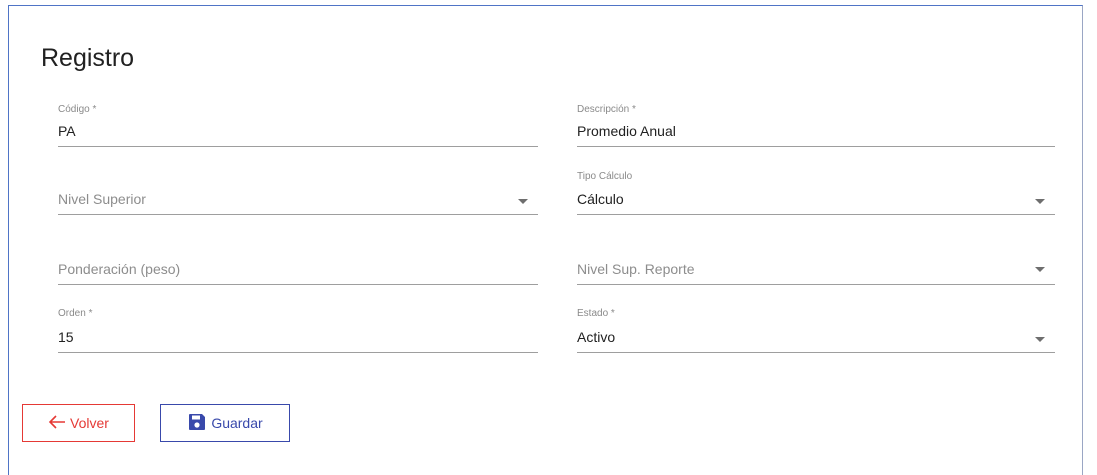 The height and width of the screenshot is (475, 1097). I want to click on tipo-calculo-value: Cálculo, so click(600, 199).